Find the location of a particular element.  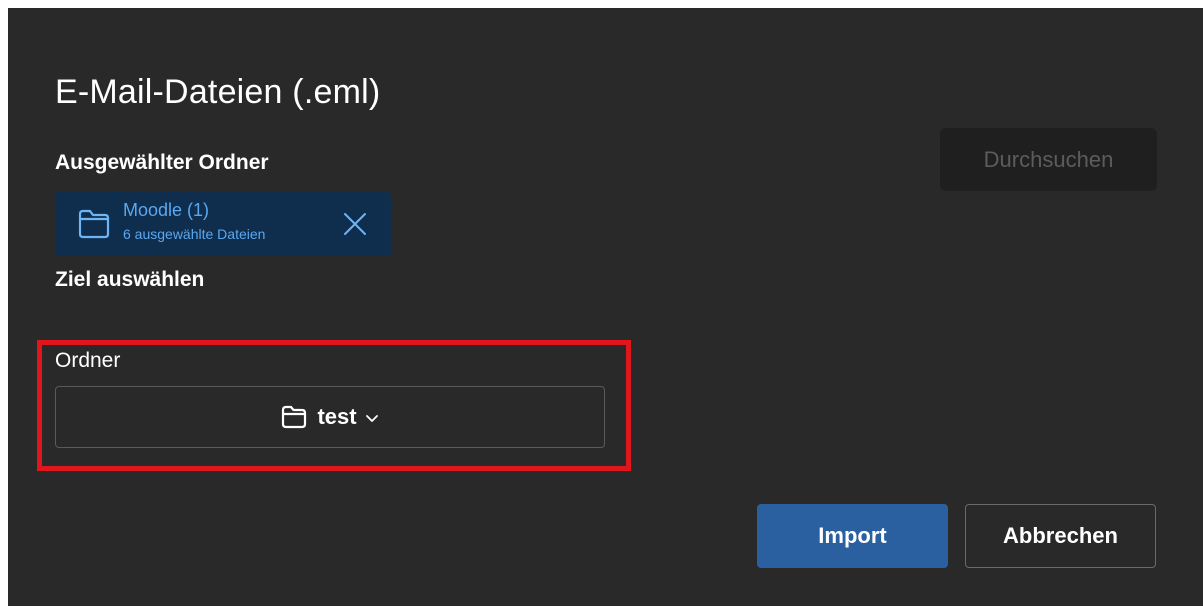

cancel-button: Abbrechen is located at coordinates (1060, 536).